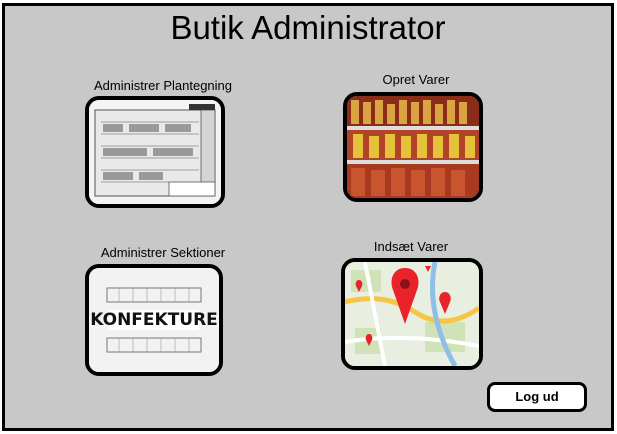 Image resolution: width=617 pixels, height=434 pixels. What do you see at coordinates (163, 85) in the screenshot?
I see `floor-plan-label: Administrer Plantegning` at bounding box center [163, 85].